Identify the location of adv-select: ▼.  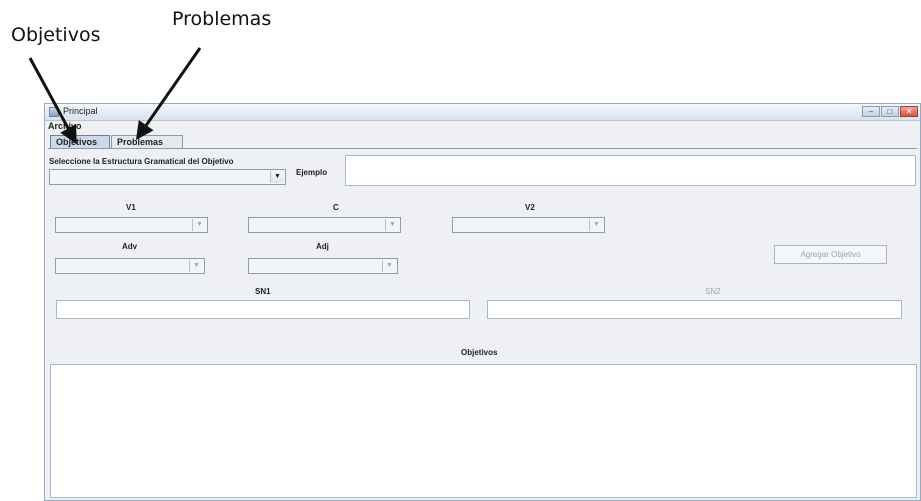
(130, 266).